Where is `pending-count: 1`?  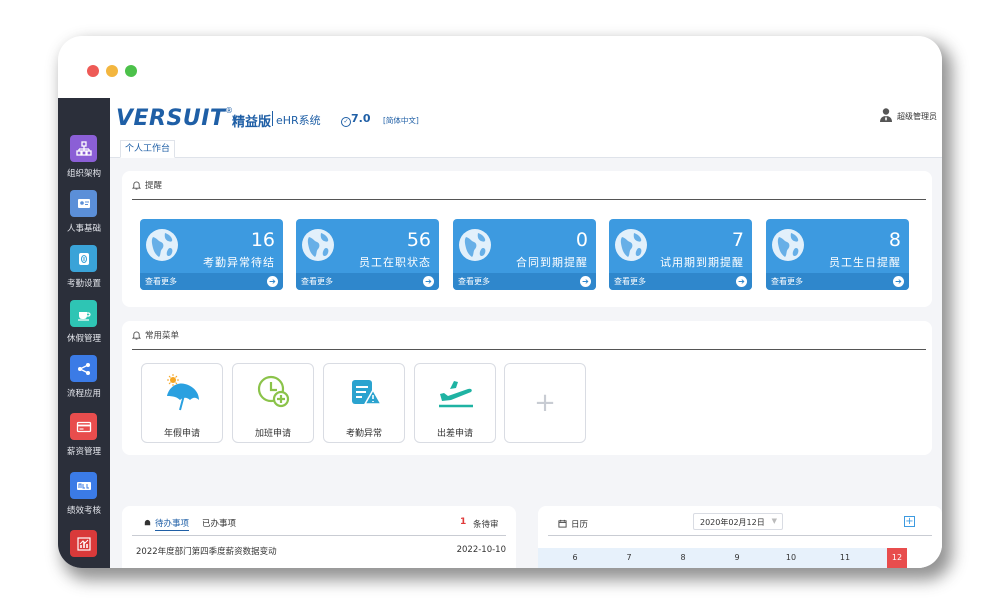 pending-count: 1 is located at coordinates (463, 522).